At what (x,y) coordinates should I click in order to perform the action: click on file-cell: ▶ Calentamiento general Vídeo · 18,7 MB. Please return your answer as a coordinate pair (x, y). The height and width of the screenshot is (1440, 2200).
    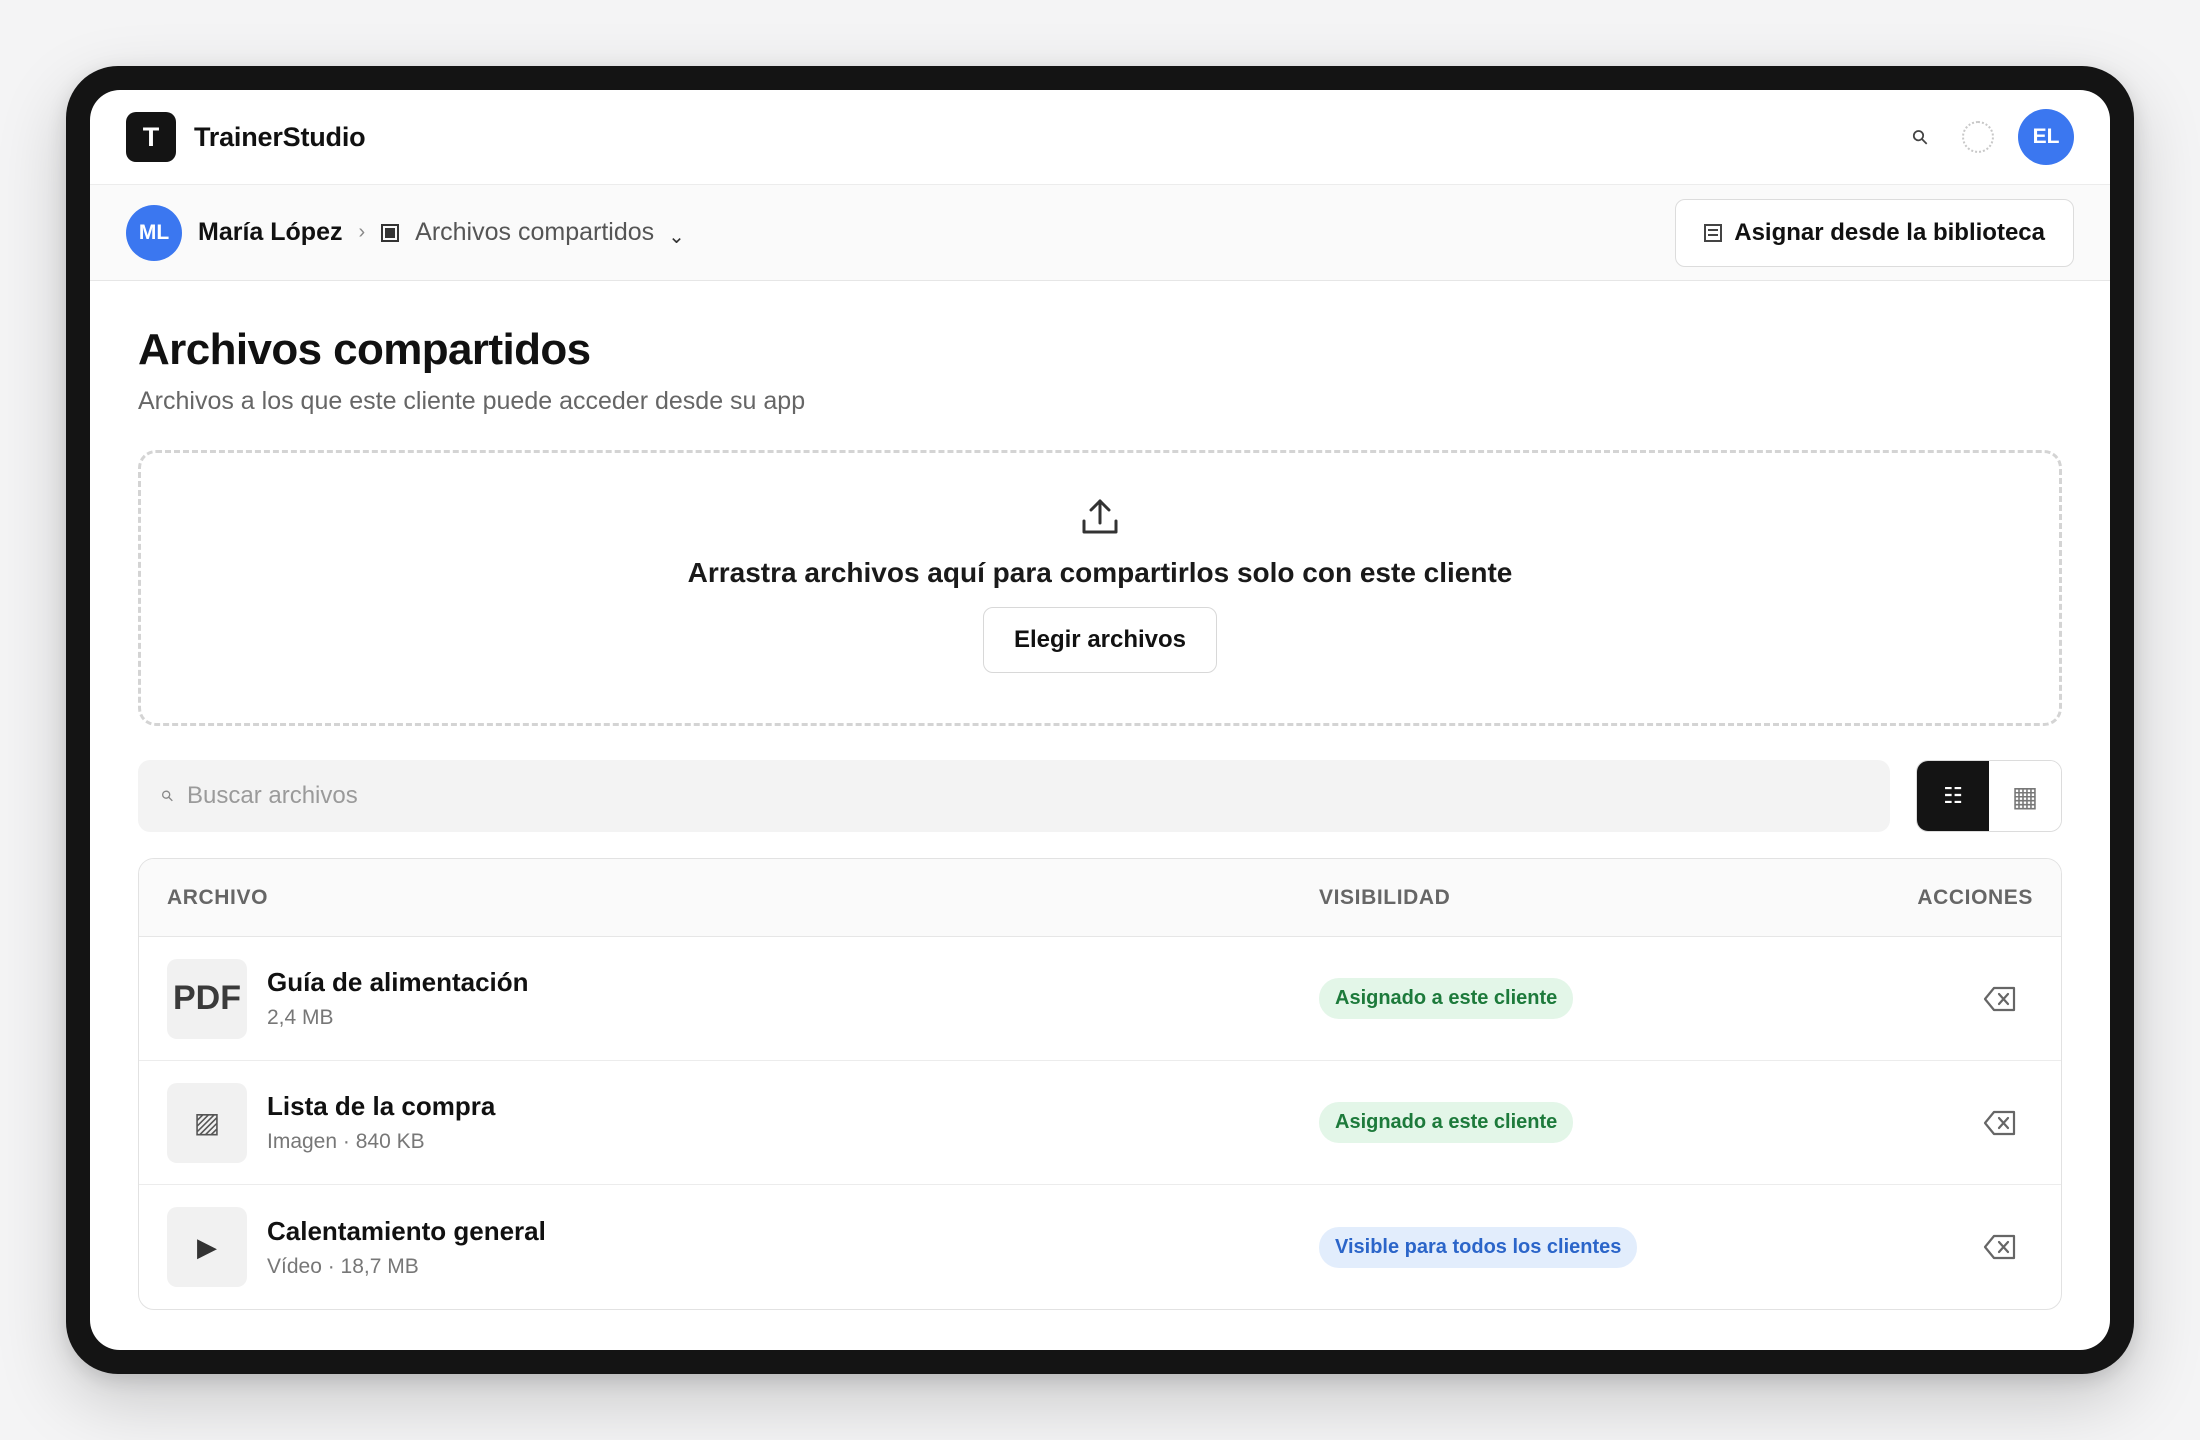
    Looking at the image, I should click on (743, 1247).